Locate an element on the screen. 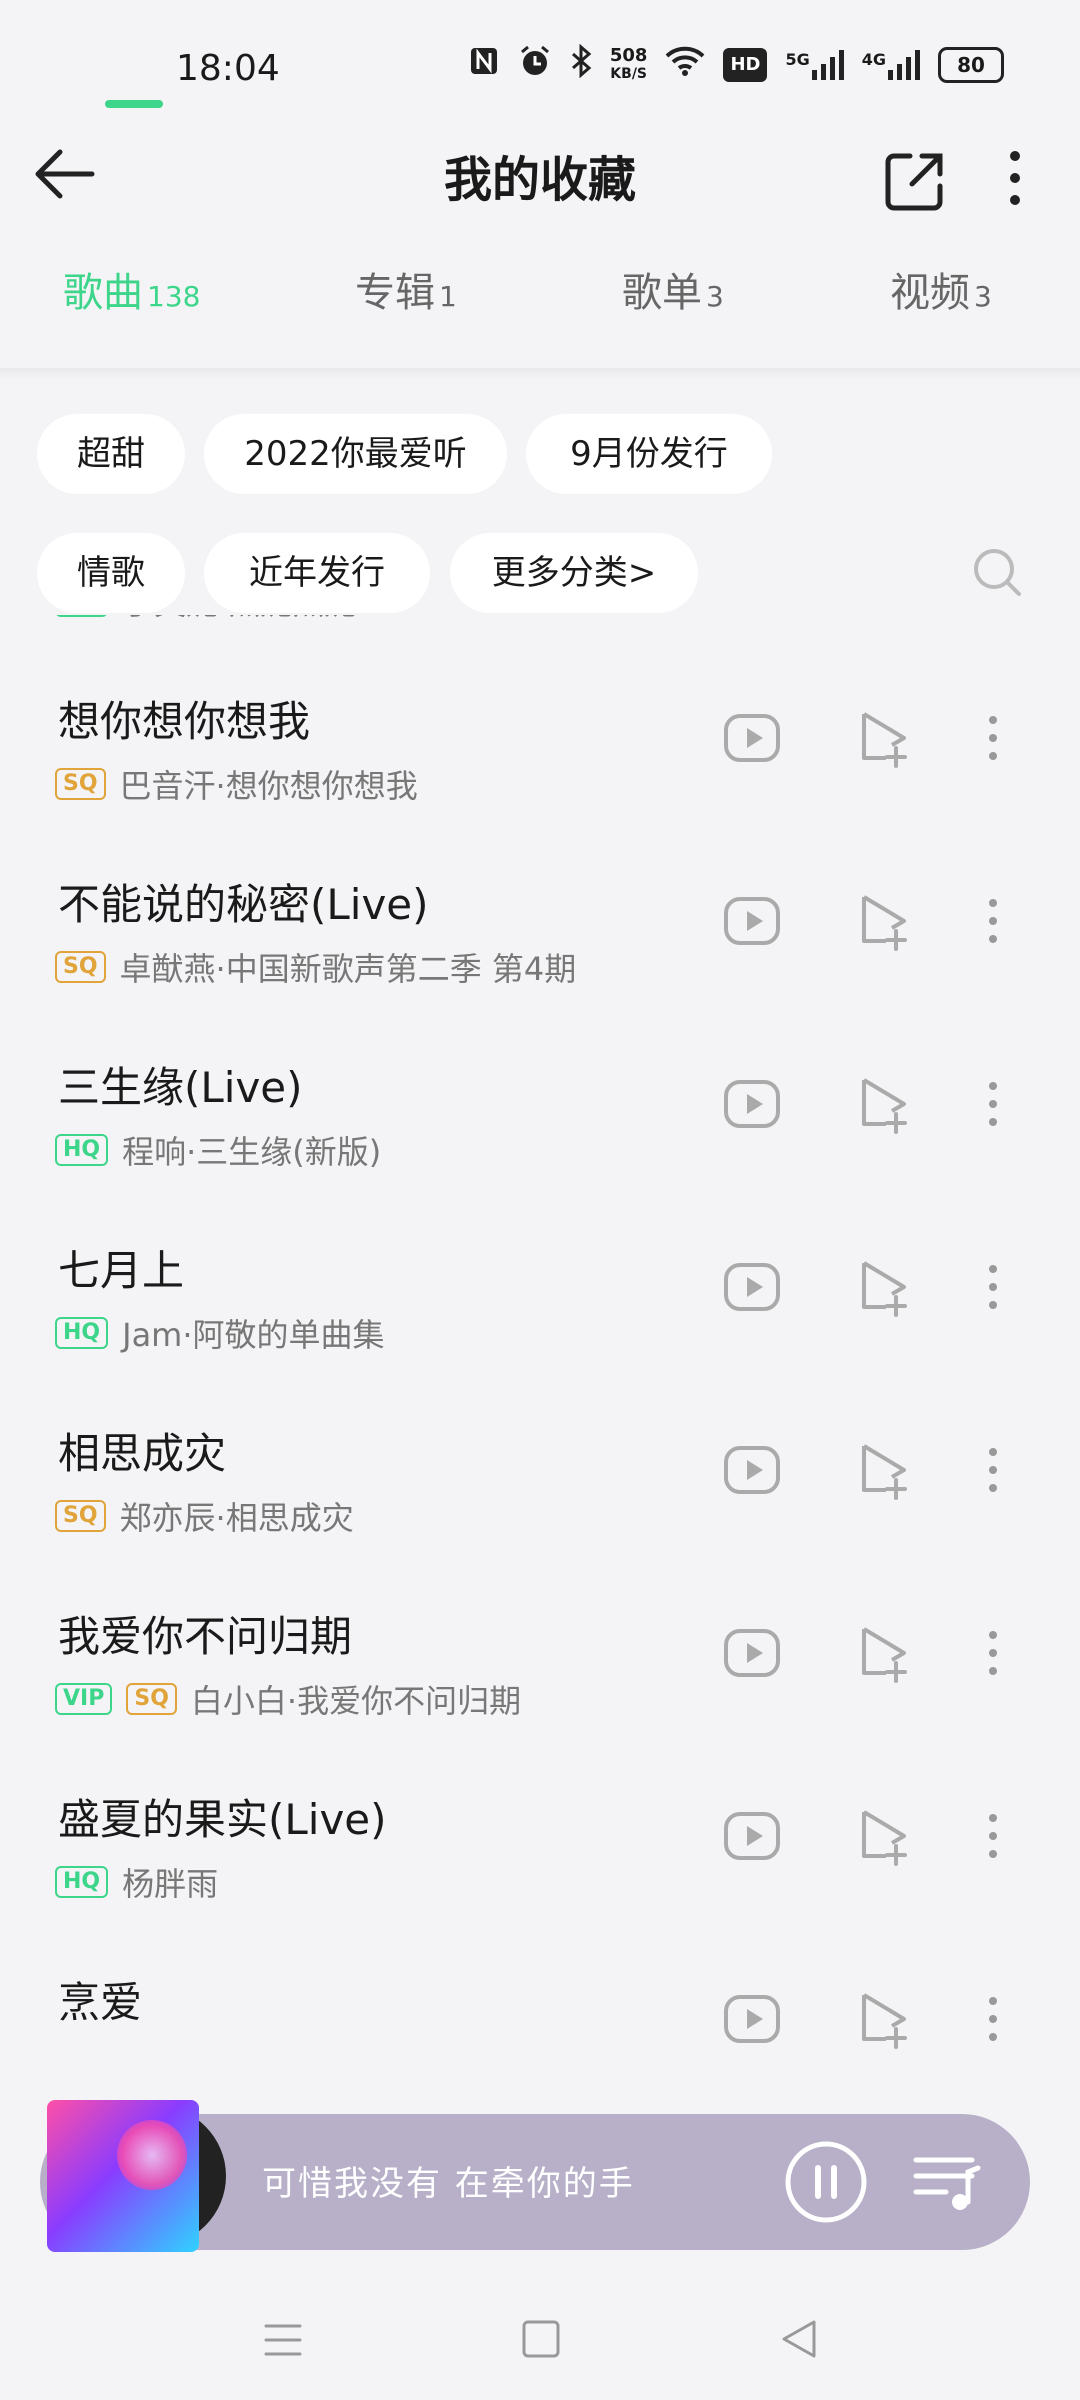  square-icon is located at coordinates (541, 2339).